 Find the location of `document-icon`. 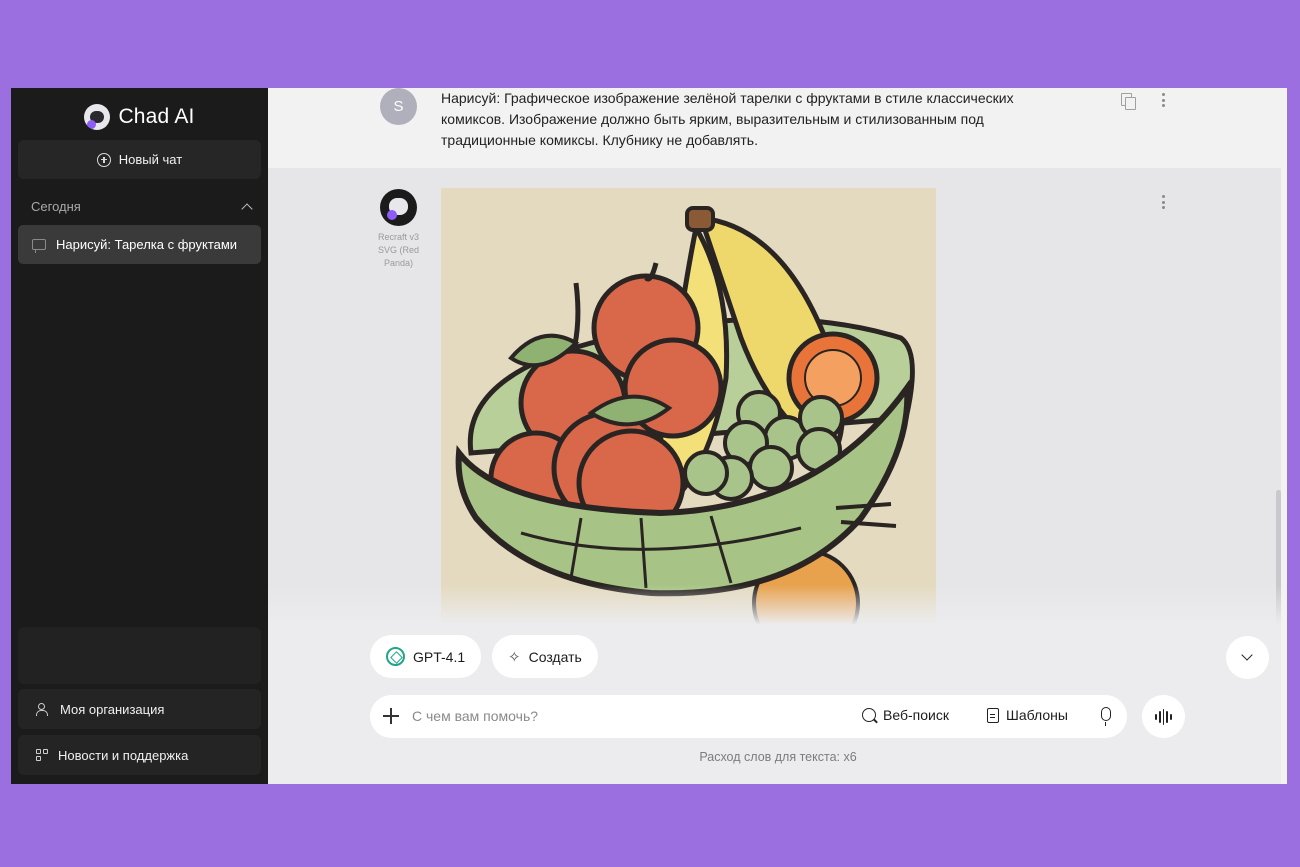

document-icon is located at coordinates (993, 715).